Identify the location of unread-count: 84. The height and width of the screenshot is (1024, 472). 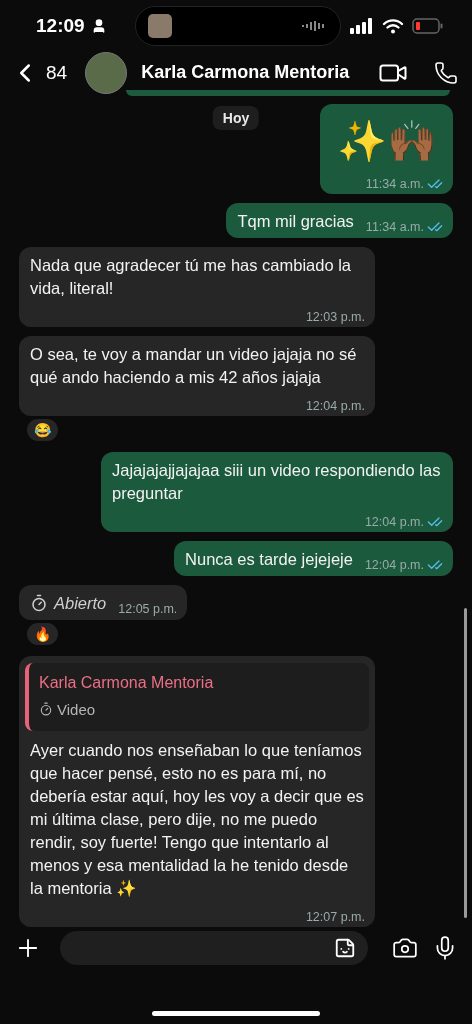
(57, 72).